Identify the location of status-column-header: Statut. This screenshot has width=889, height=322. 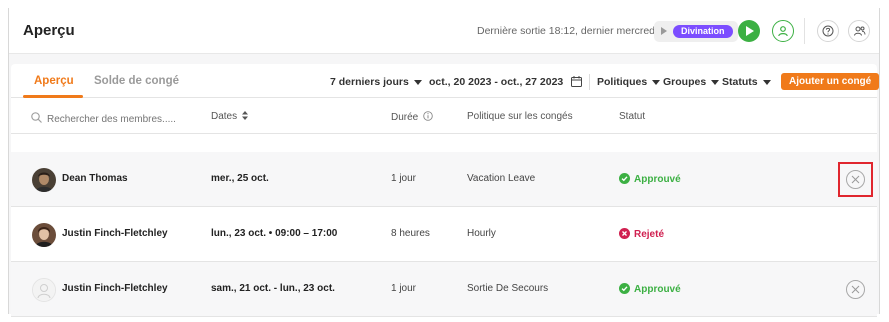
(632, 116).